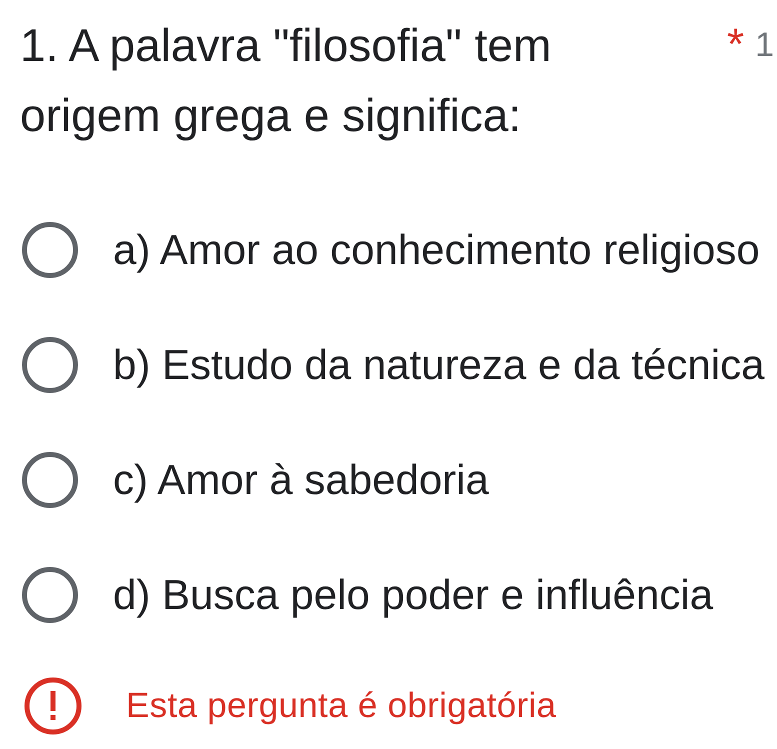  I want to click on option-label: a) Amor ao conhecimento religioso, so click(436, 250).